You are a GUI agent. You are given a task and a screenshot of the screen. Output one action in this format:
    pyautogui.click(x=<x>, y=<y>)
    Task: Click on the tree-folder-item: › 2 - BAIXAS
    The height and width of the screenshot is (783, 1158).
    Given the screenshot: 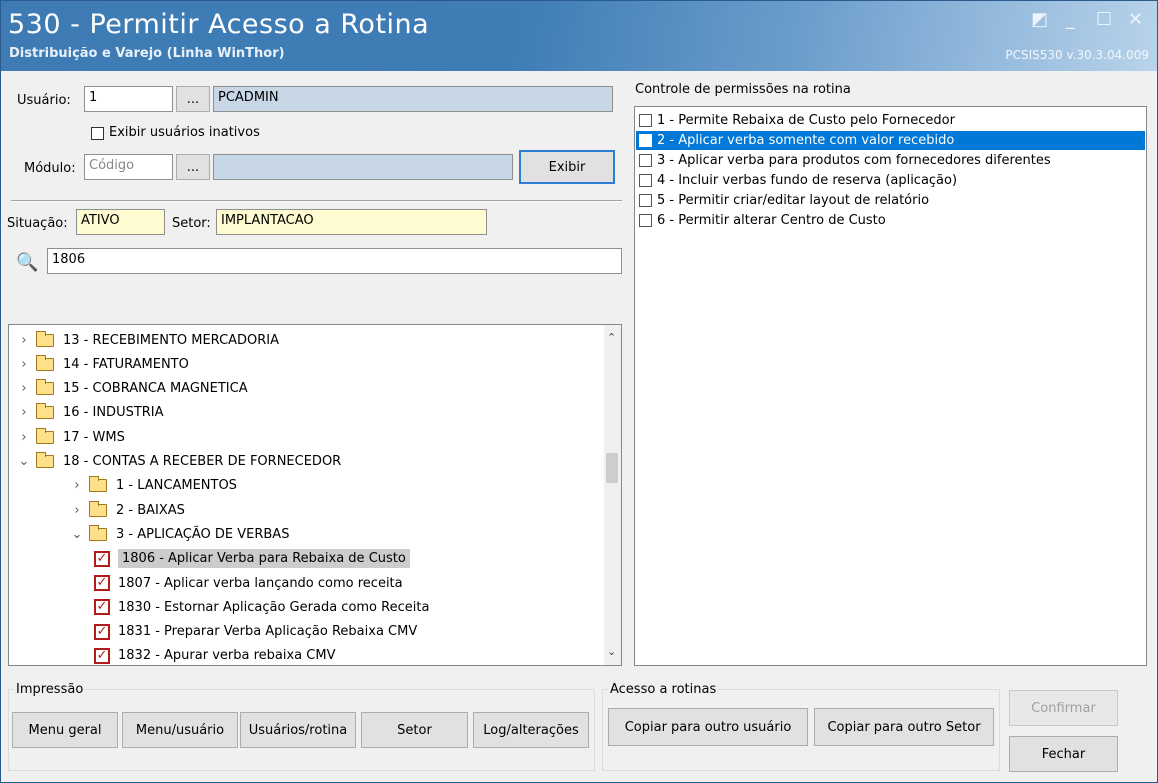 What is the action you would take?
    pyautogui.click(x=127, y=510)
    